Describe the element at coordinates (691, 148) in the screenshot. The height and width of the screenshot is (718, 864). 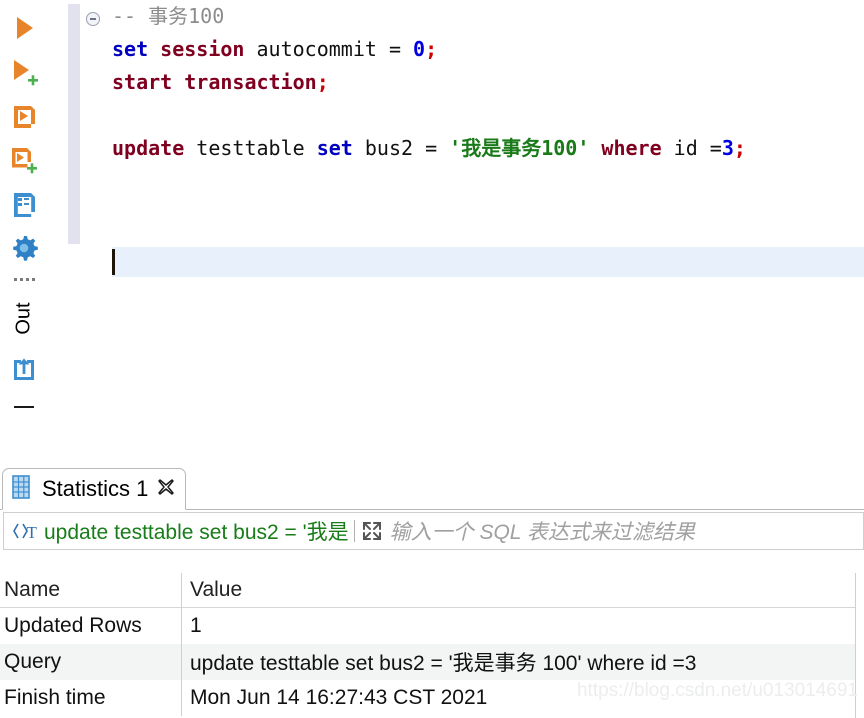
I see `code-token: id =` at that location.